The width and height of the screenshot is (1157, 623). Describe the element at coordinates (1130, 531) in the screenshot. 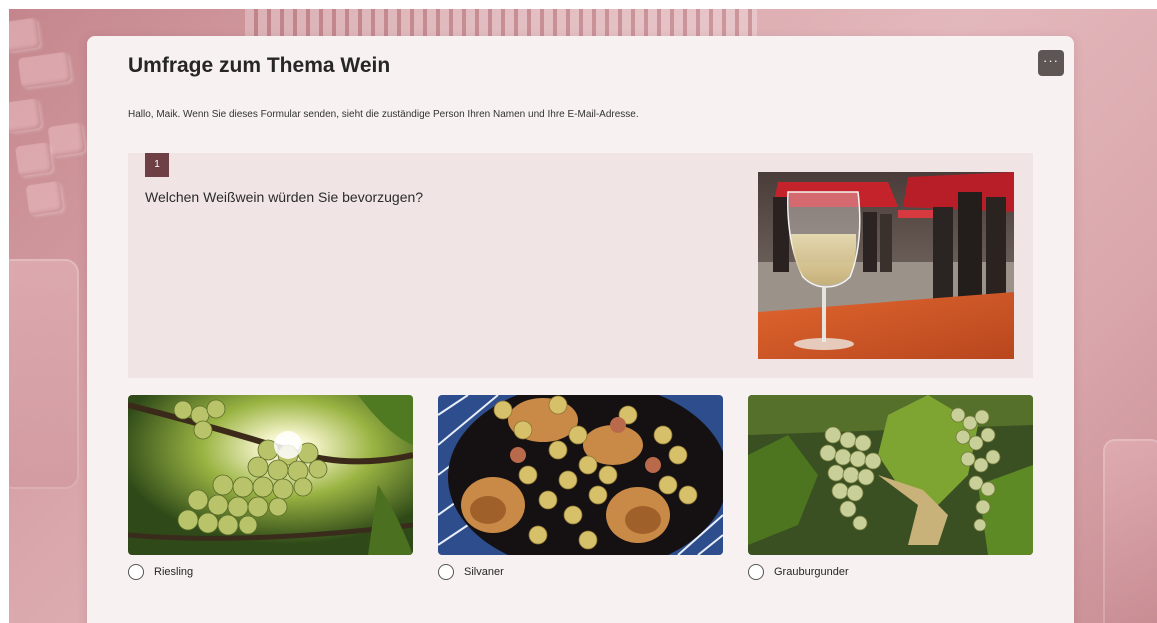

I see `background-phone` at that location.